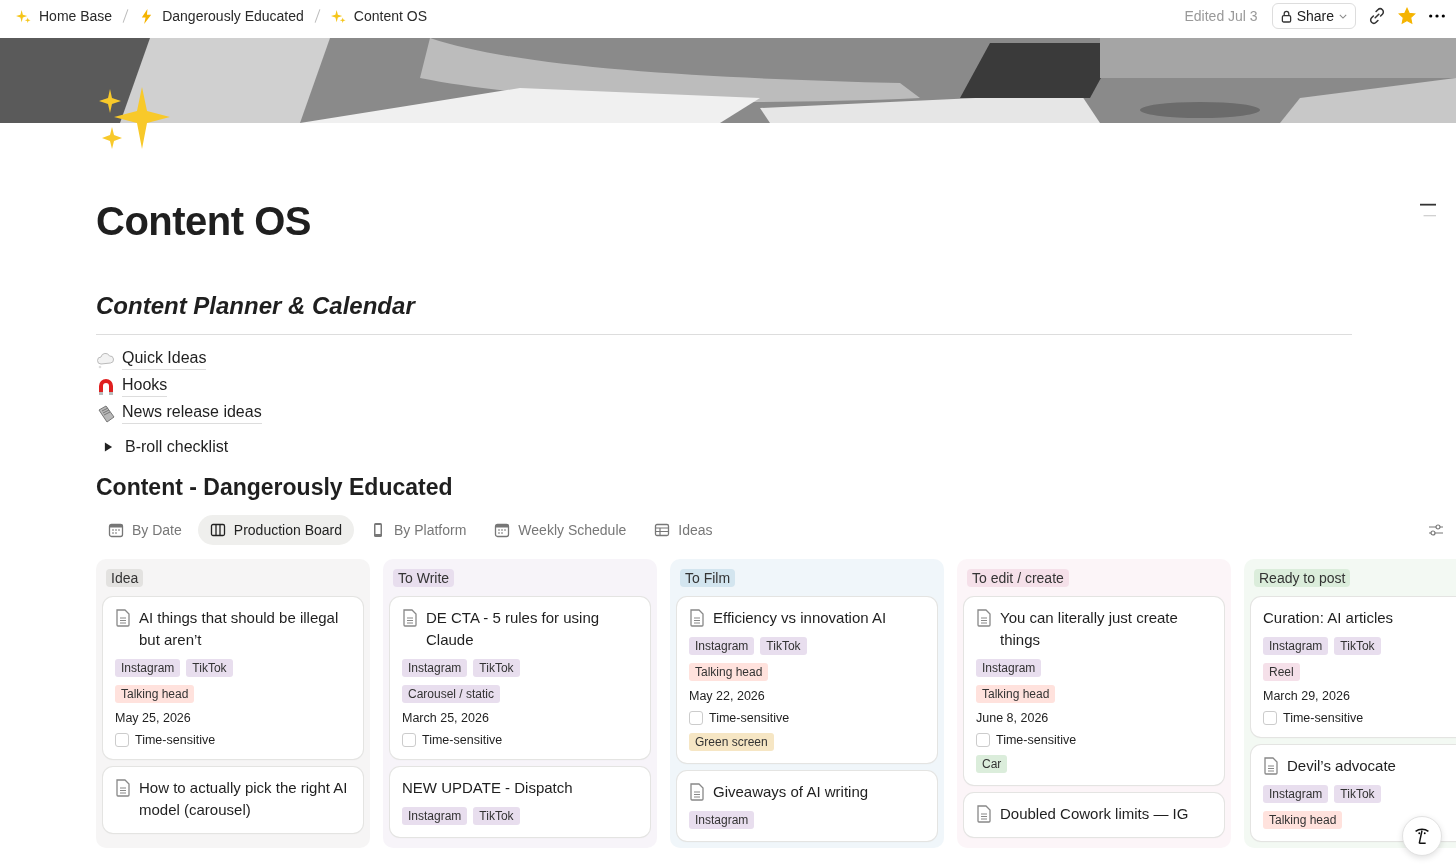 Image resolution: width=1456 pixels, height=866 pixels. What do you see at coordinates (108, 447) in the screenshot?
I see `triangle-icon` at bounding box center [108, 447].